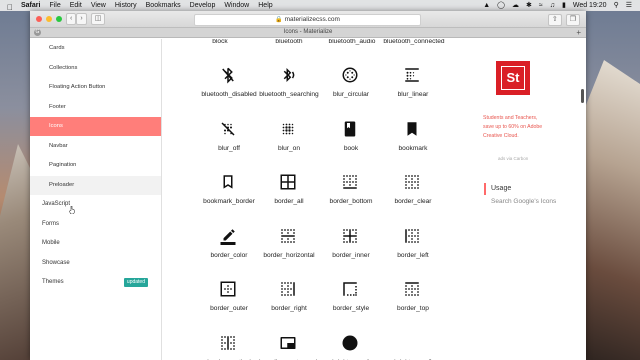  Describe the element at coordinates (30, 5) in the screenshot. I see `menu-app: Safari` at that location.